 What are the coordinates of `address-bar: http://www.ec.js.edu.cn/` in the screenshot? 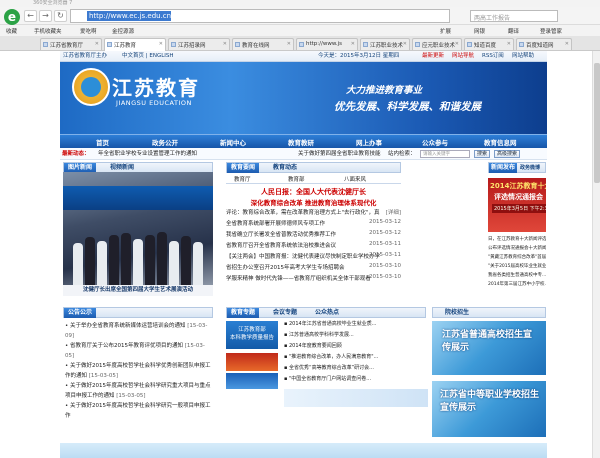 It's located at (260, 16).